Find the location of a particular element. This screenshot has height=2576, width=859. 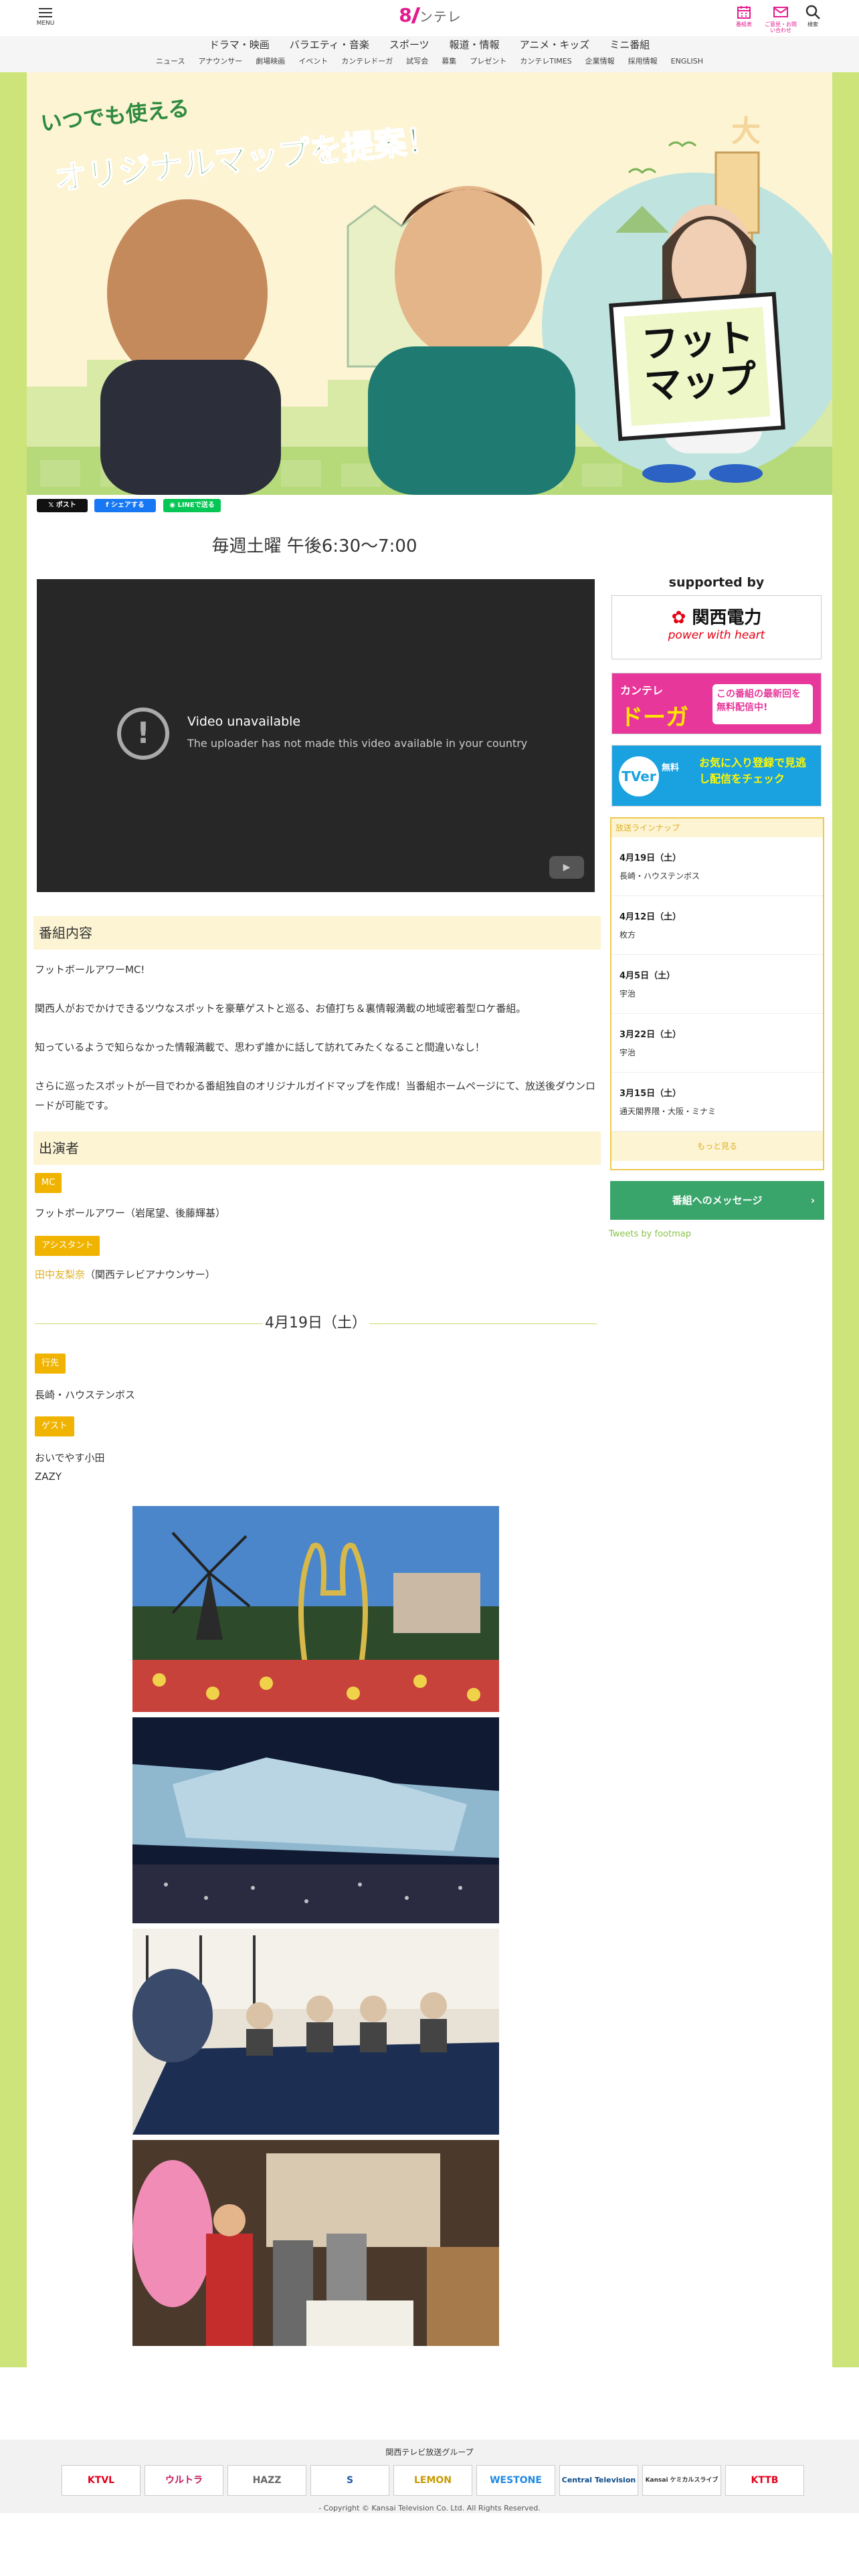

episode-date: 4月19日（土） is located at coordinates (316, 1323).